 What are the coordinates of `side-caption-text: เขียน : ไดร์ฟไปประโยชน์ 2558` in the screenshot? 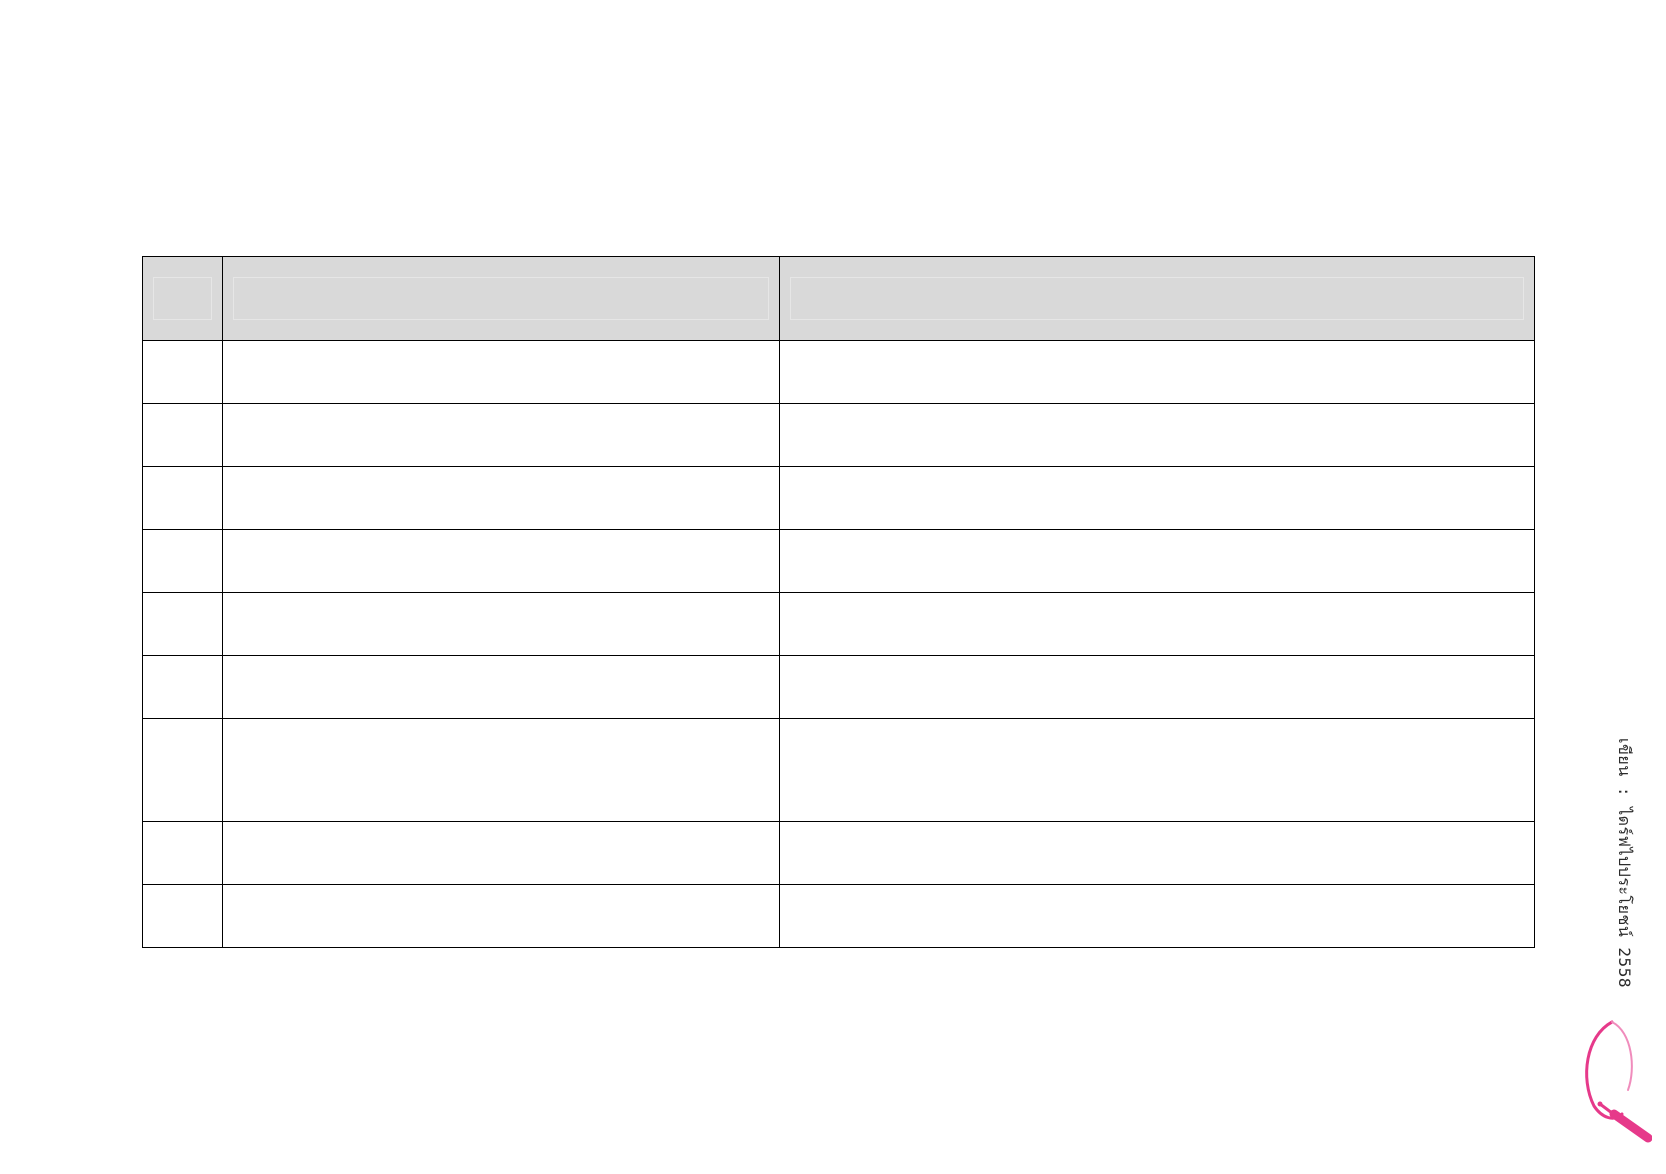 It's located at (1624, 863).